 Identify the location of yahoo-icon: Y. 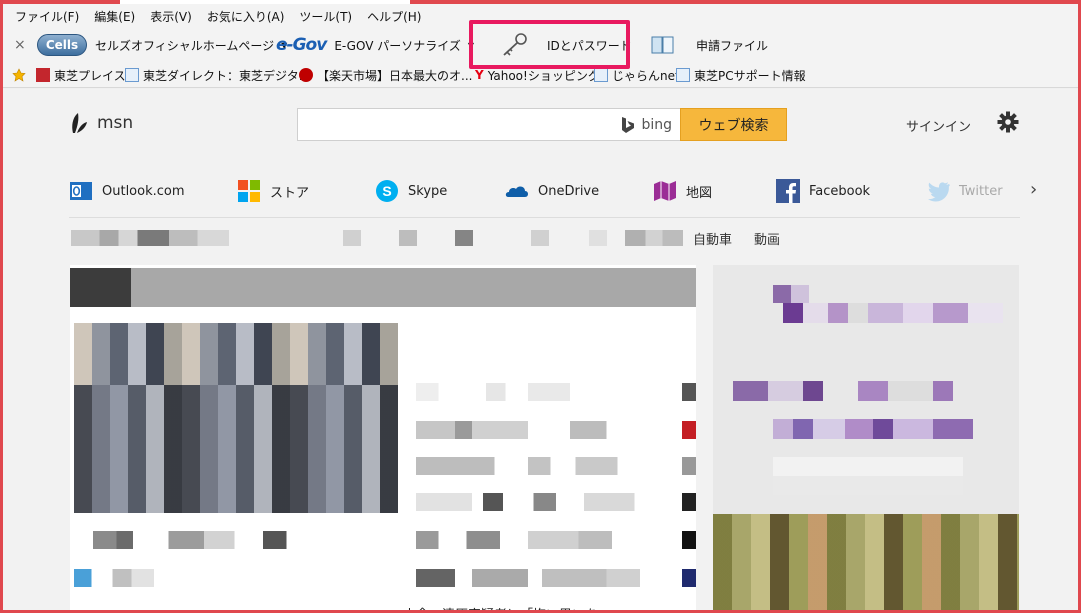
(479, 75).